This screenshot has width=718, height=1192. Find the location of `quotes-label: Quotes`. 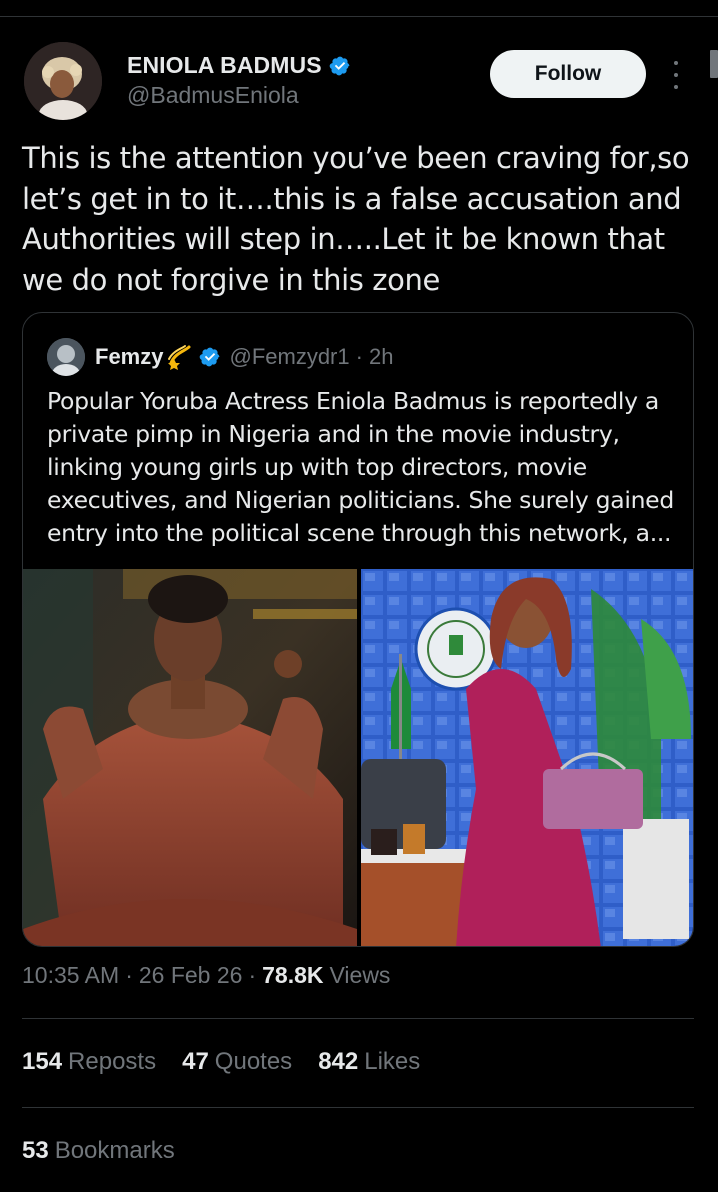

quotes-label: Quotes is located at coordinates (253, 1061).